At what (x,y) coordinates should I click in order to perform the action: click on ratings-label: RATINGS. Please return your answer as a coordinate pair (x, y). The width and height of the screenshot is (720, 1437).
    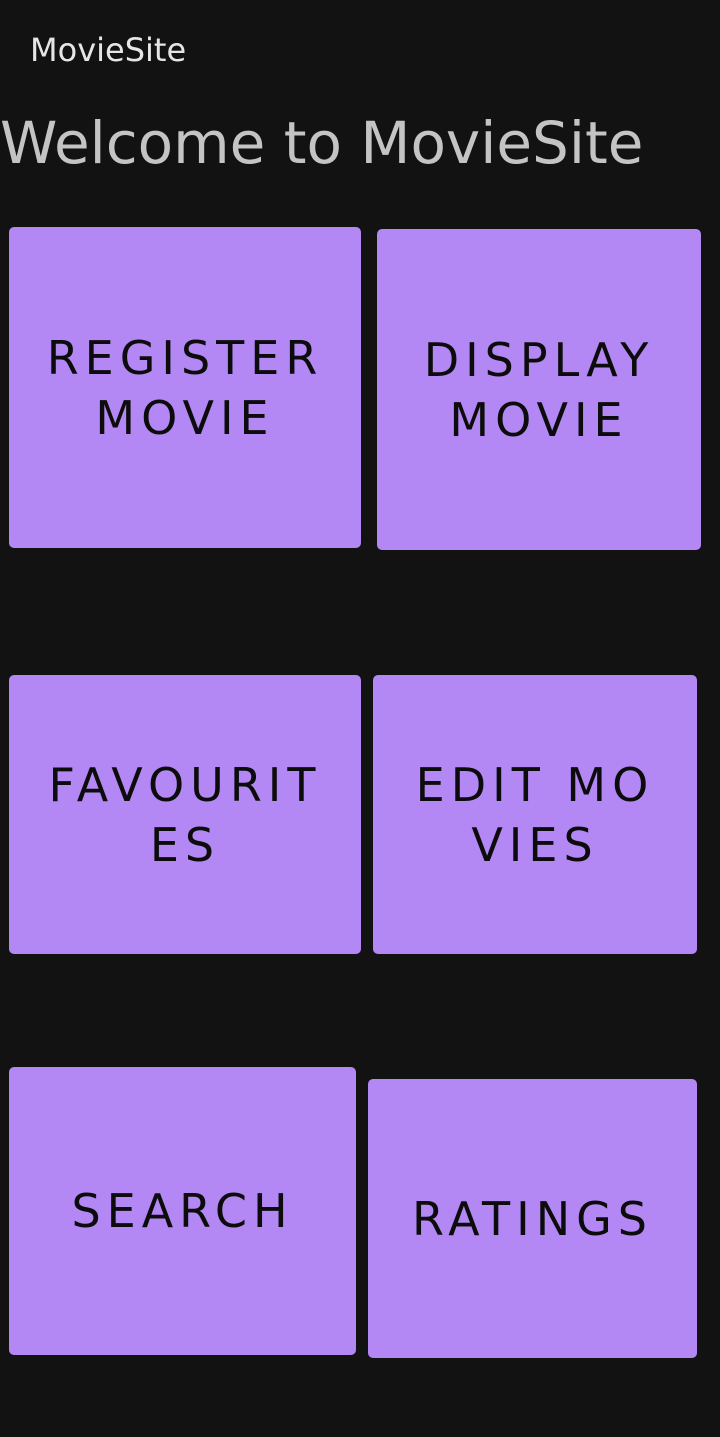
    Looking at the image, I should click on (532, 1218).